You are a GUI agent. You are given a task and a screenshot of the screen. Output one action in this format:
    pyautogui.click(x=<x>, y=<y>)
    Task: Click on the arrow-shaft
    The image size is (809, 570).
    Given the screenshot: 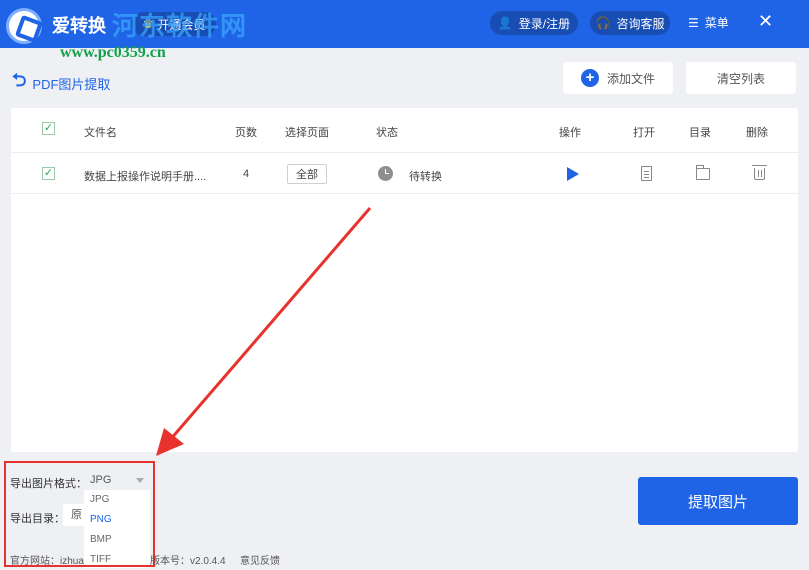 What is the action you would take?
    pyautogui.click(x=270, y=324)
    